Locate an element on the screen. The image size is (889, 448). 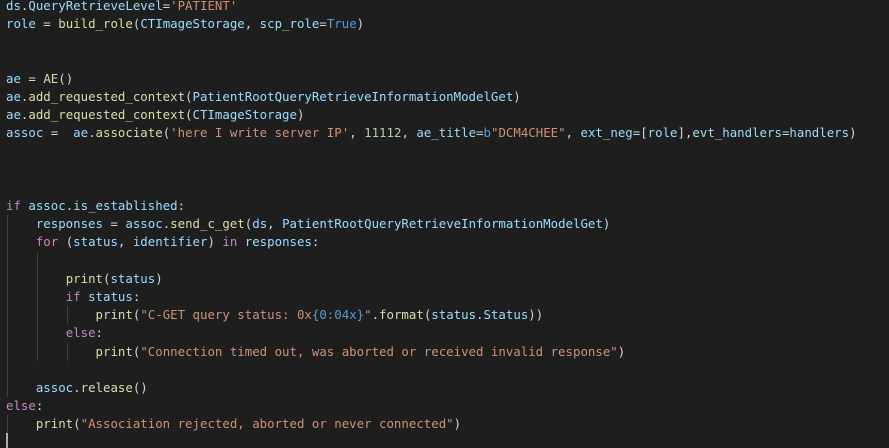
code-token: assoc is located at coordinates (47, 206).